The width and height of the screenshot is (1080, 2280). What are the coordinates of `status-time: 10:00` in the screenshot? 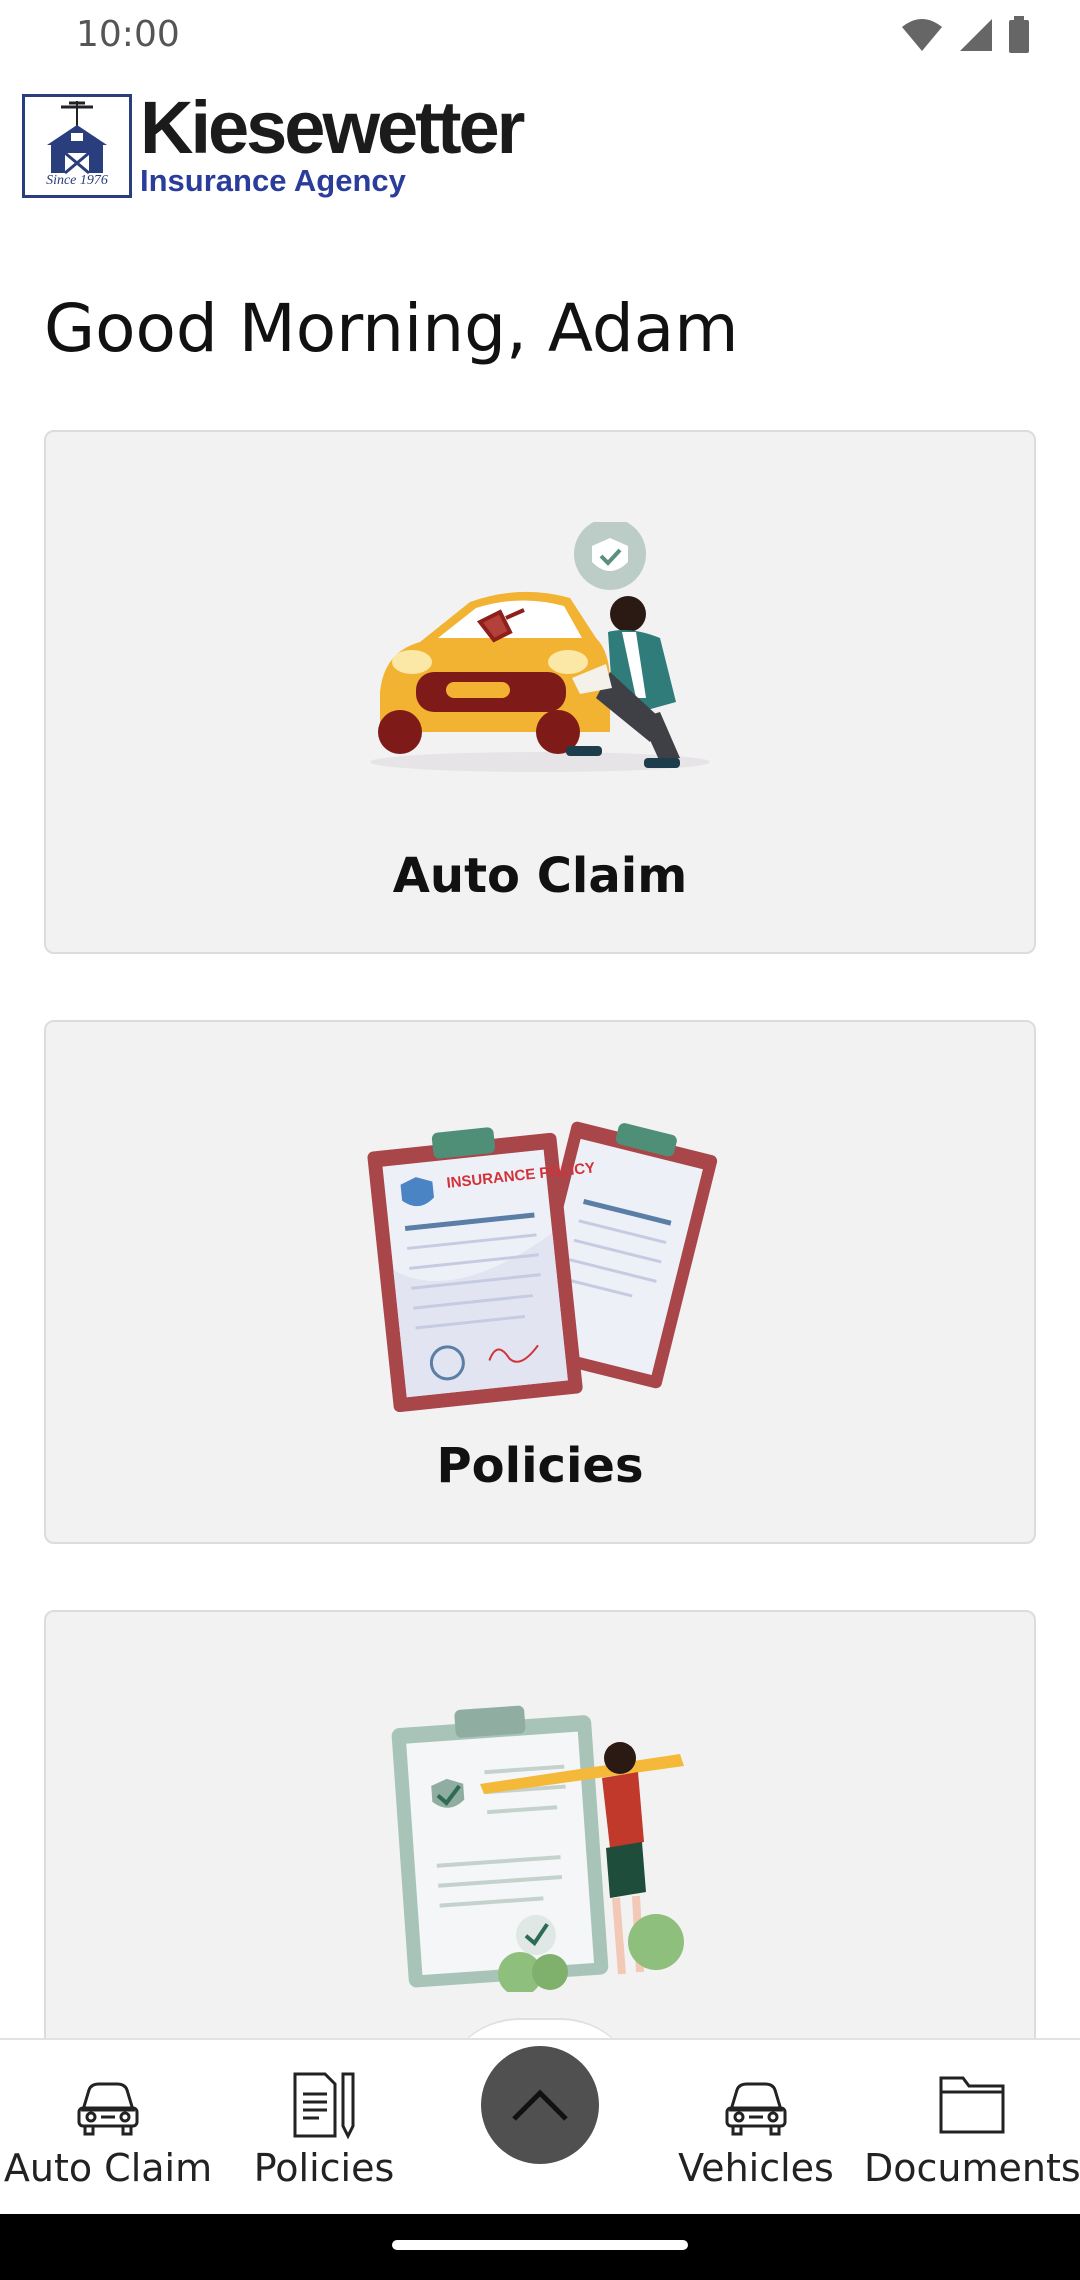 It's located at (128, 34).